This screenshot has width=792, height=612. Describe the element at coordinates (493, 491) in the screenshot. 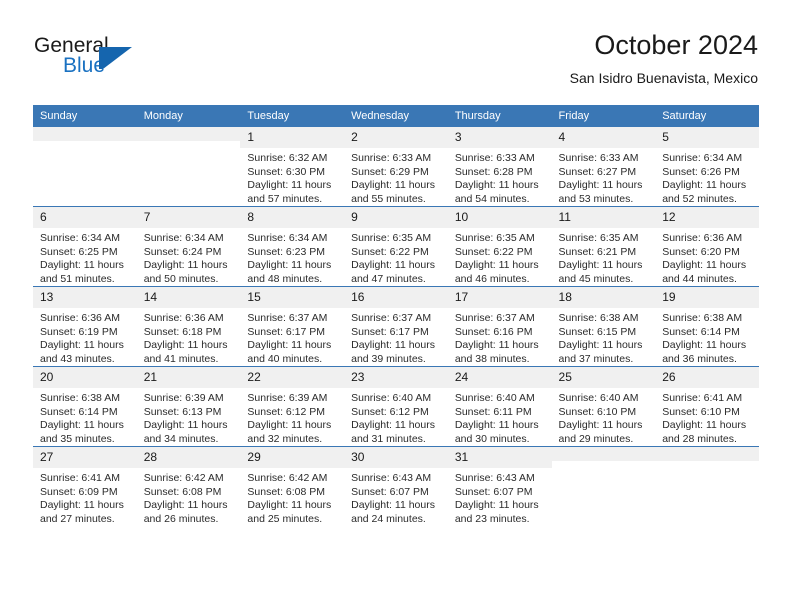

I see `sunset-text: Sunset: 6:07 PM` at that location.